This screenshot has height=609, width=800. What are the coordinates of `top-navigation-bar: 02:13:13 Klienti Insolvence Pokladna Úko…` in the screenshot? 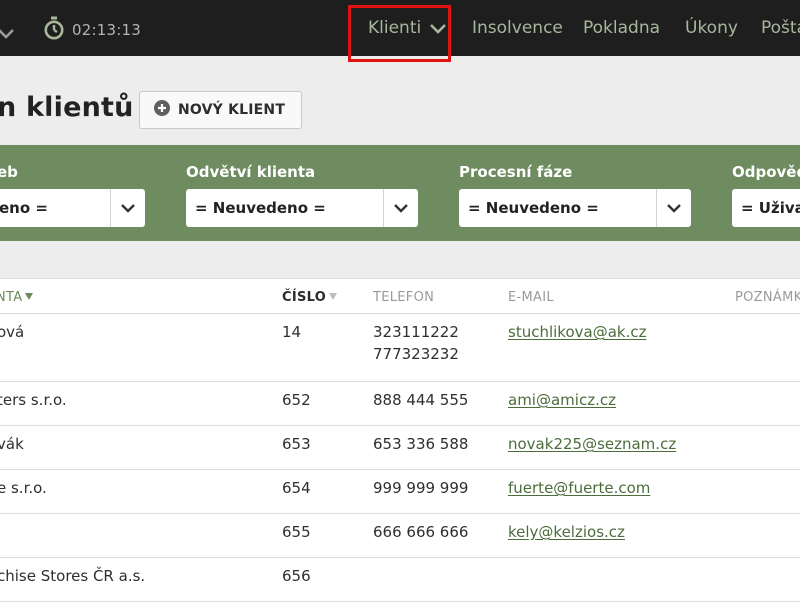 It's located at (400, 28).